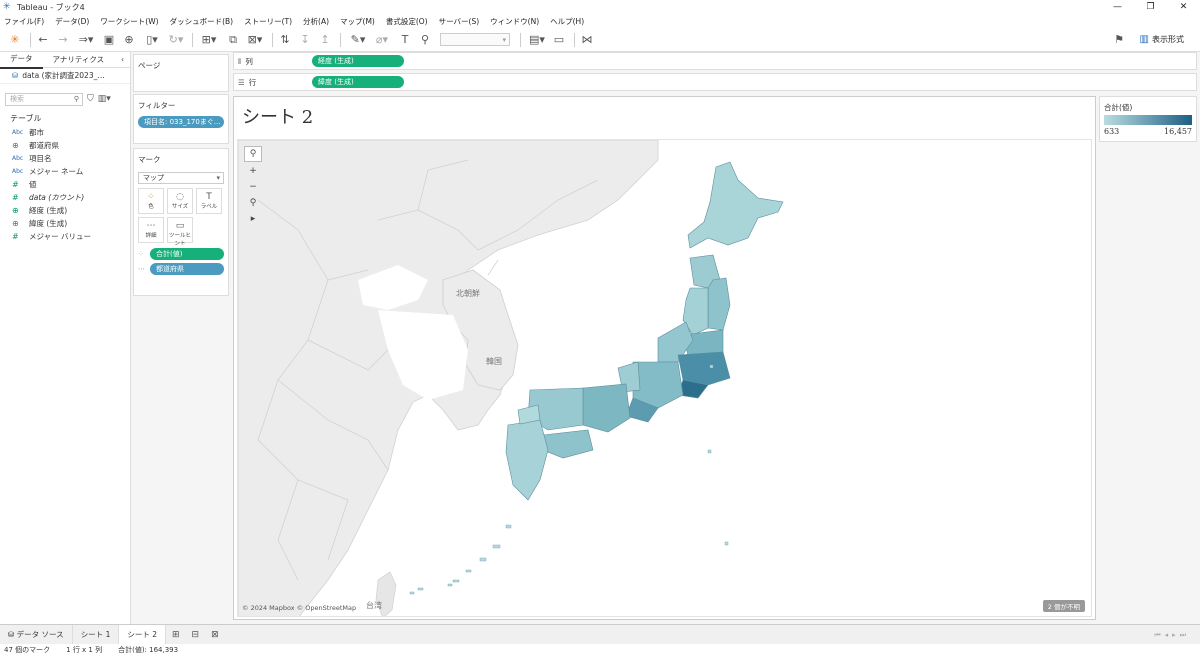 The height and width of the screenshot is (656, 1200). I want to click on menu-file: ファイル(F), so click(24, 21).